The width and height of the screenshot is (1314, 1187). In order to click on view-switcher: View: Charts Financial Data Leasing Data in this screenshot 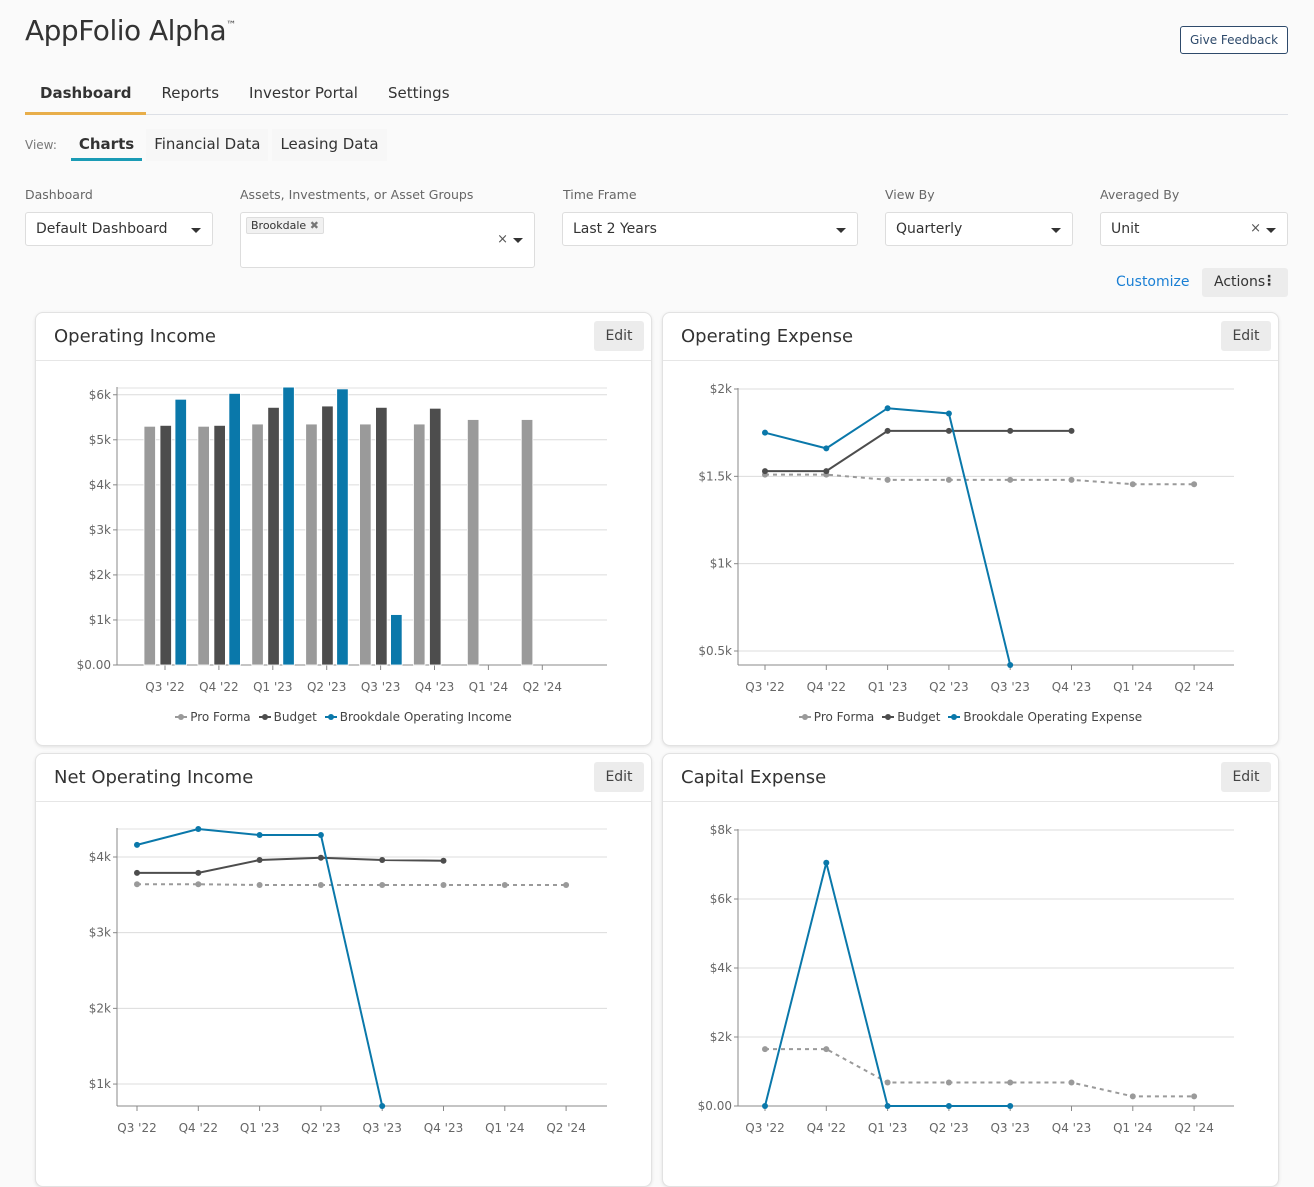, I will do `click(208, 145)`.